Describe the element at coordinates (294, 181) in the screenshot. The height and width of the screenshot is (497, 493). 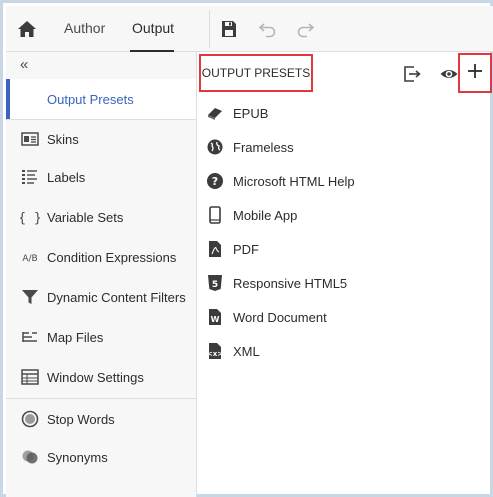
I see `preset-label: Microsoft HTML Help` at that location.